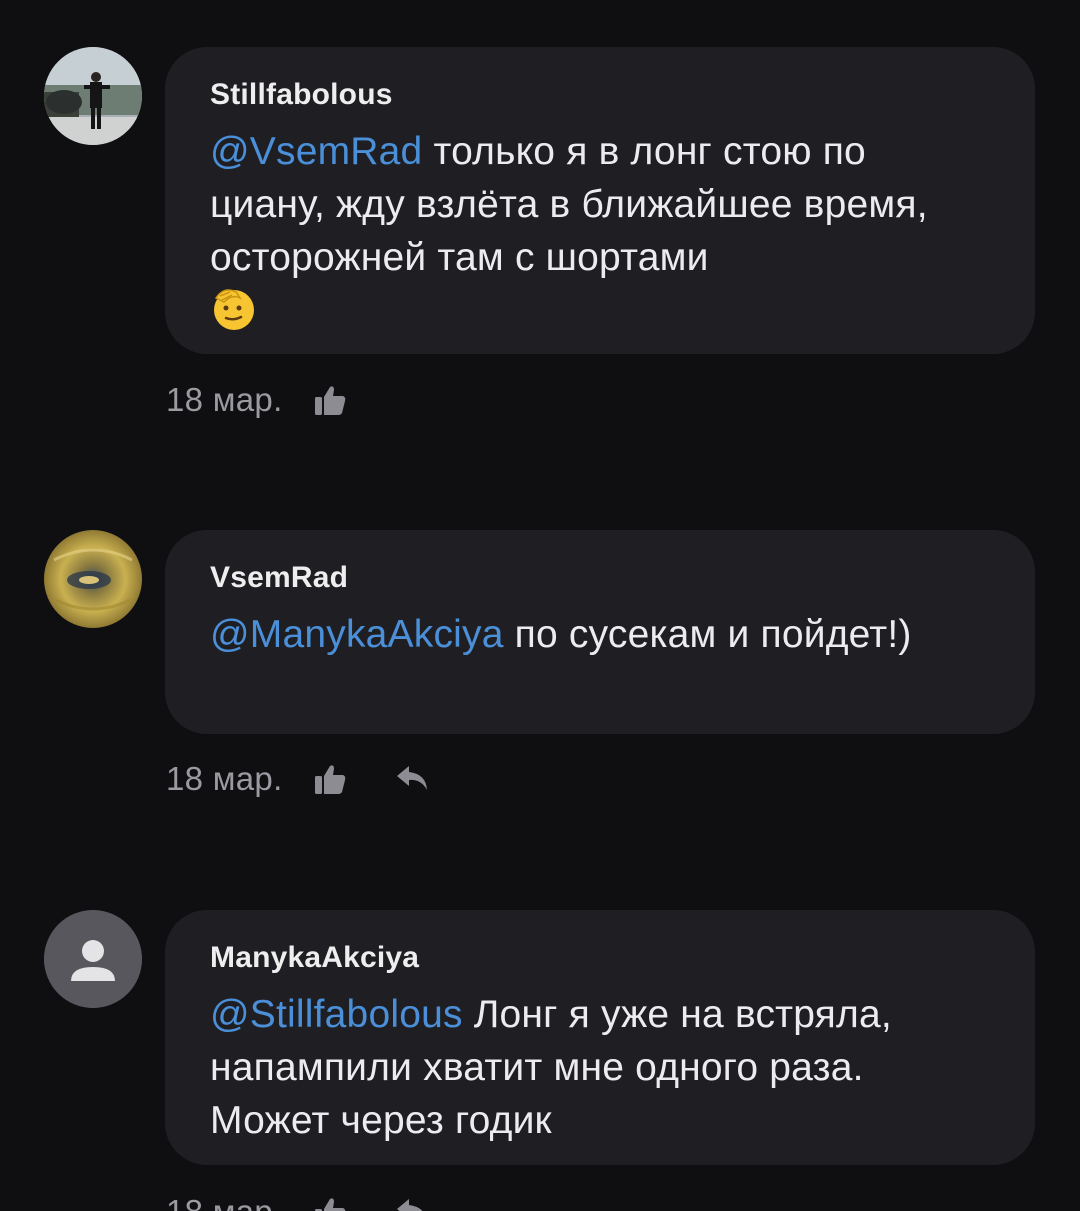  I want to click on saluting-face-emoji-icon, so click(234, 308).